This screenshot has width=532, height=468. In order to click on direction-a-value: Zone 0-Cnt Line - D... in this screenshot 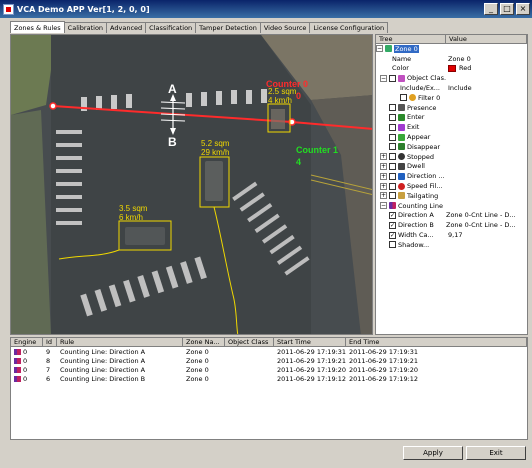, I will do `click(486, 215)`.